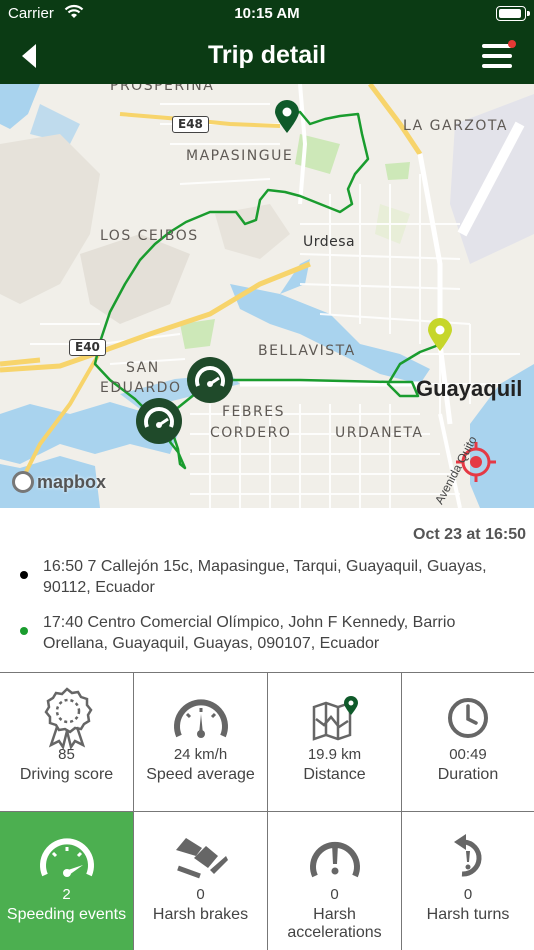  Describe the element at coordinates (468, 894) in the screenshot. I see `harsh-turns-value: 0` at that location.